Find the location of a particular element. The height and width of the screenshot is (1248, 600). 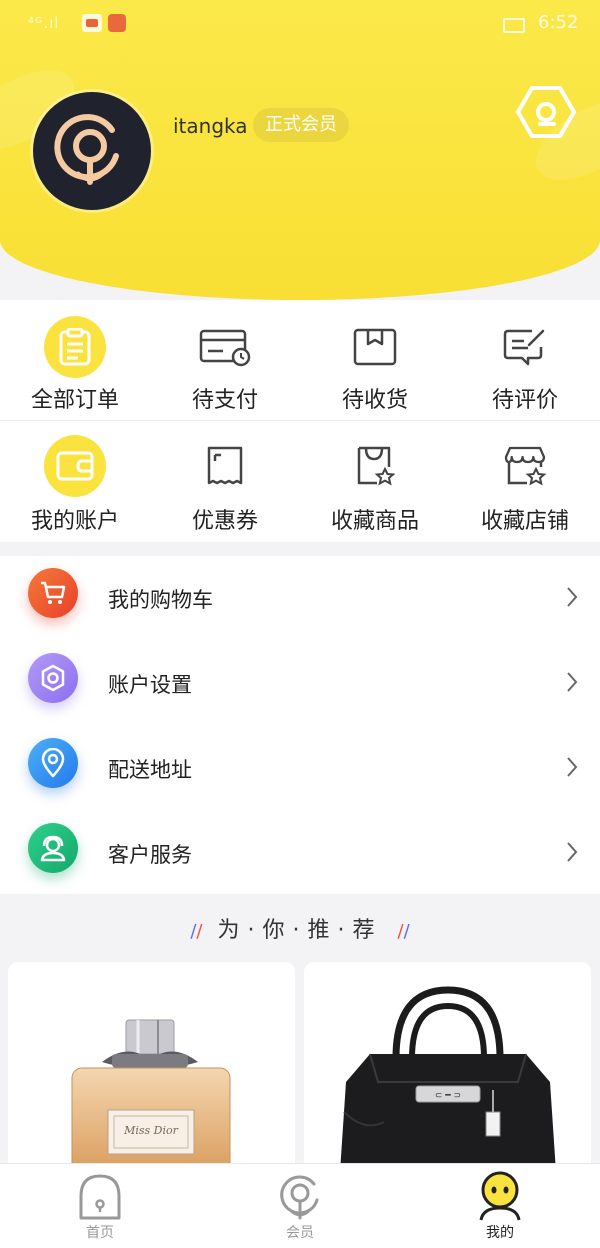

grid-label: 待评价 is located at coordinates (524, 400).